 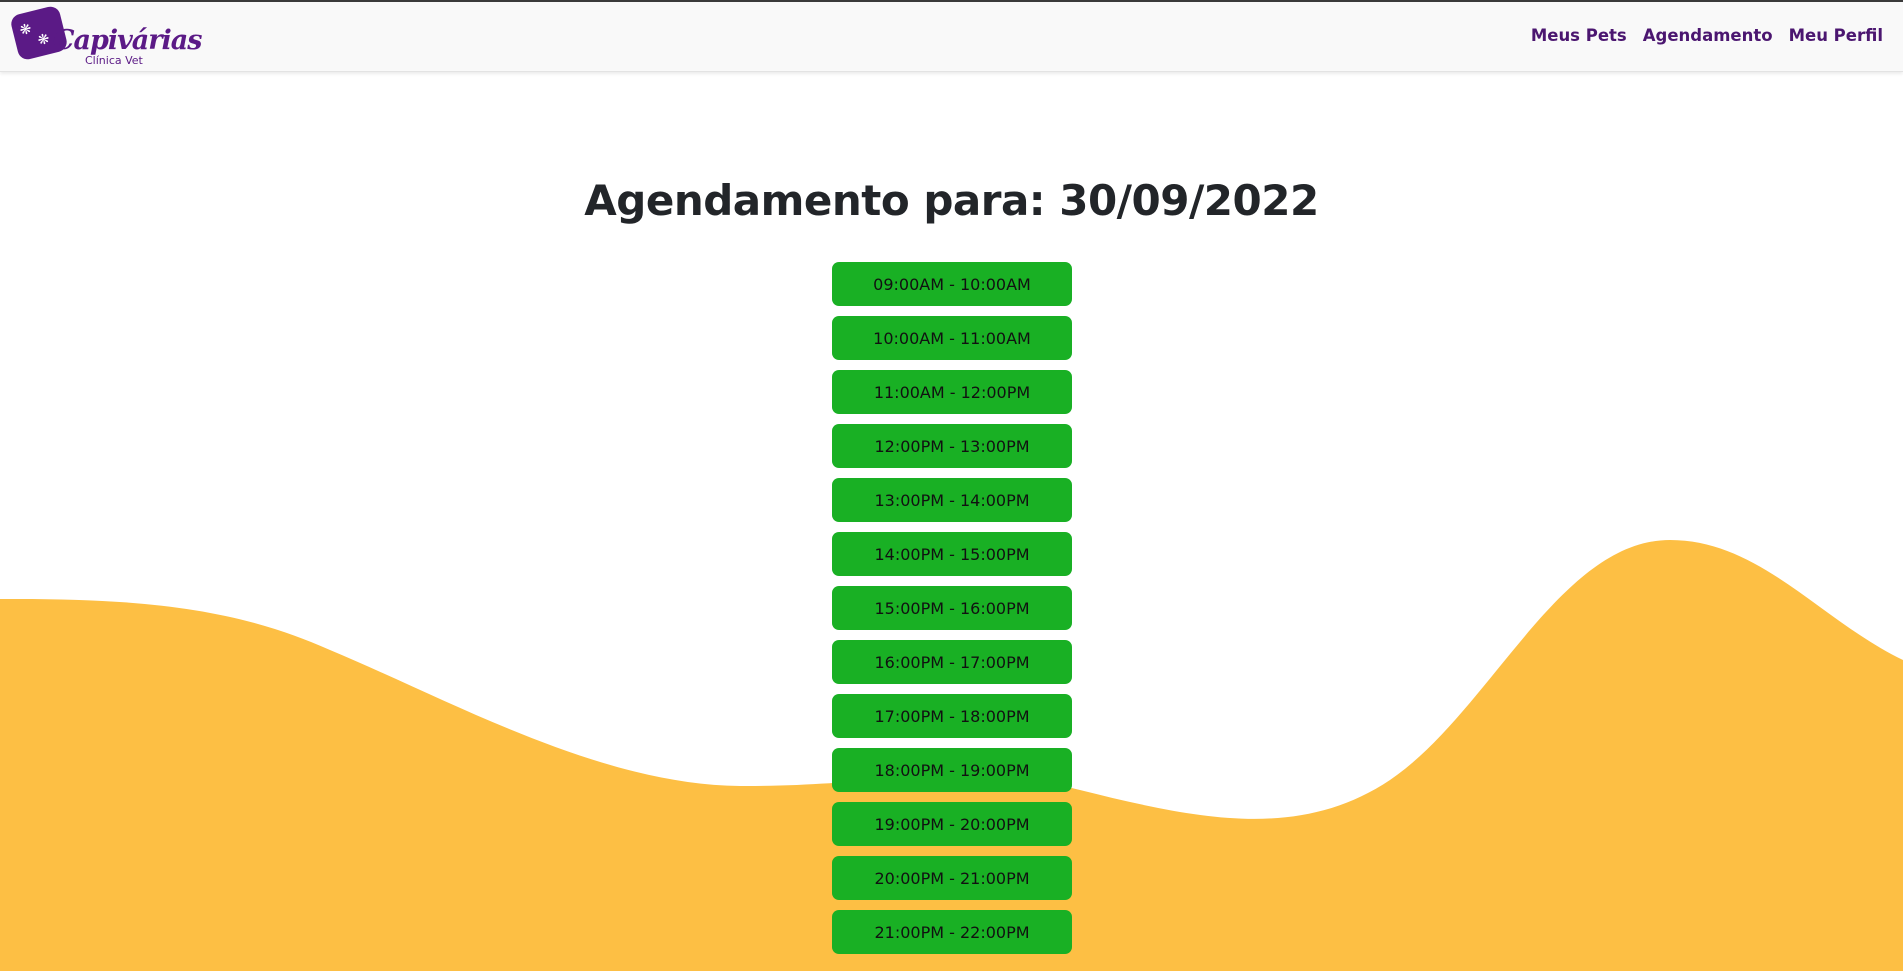 I want to click on time-slot-button: 17:00PM - 18:00PM, so click(x=952, y=716).